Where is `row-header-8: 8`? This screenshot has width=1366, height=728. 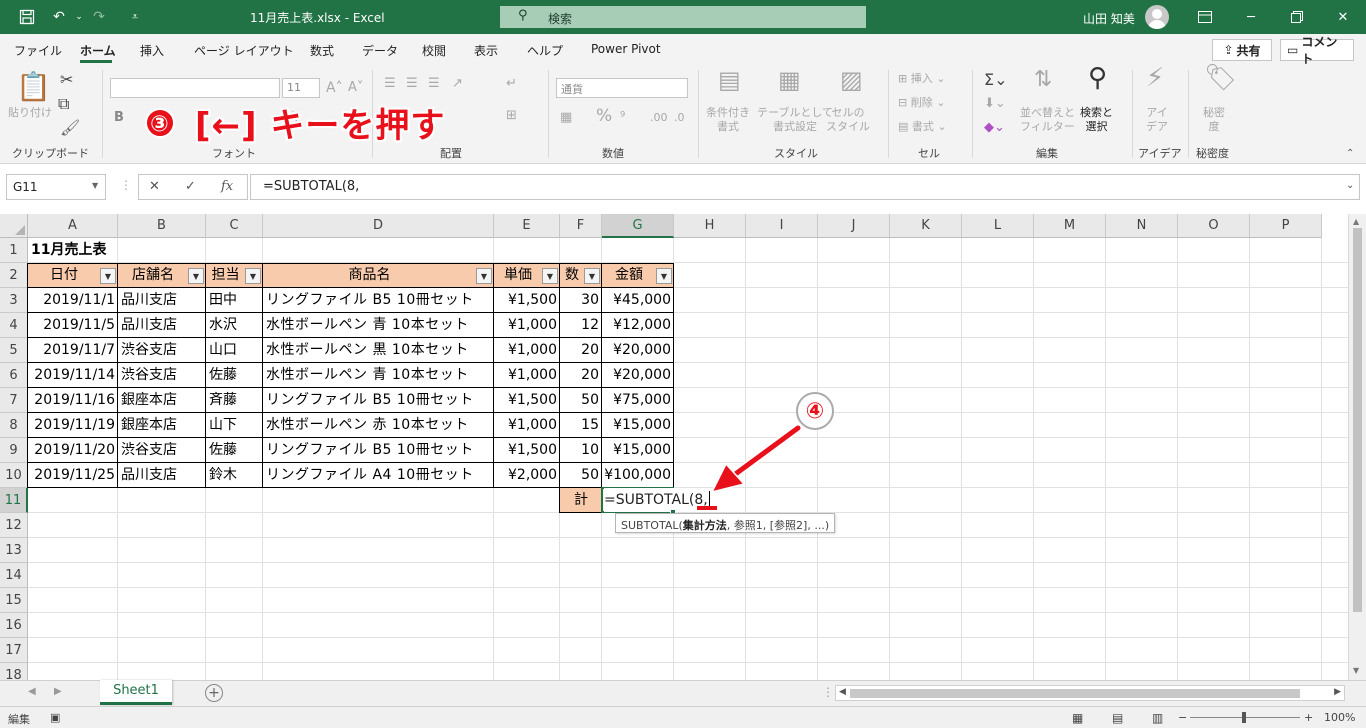
row-header-8: 8 is located at coordinates (14, 425).